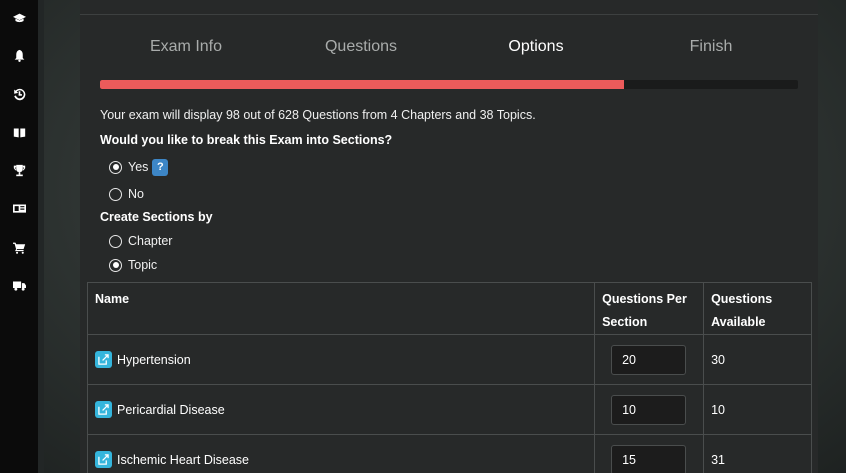  Describe the element at coordinates (757, 453) in the screenshot. I see `available-cell: 31` at that location.